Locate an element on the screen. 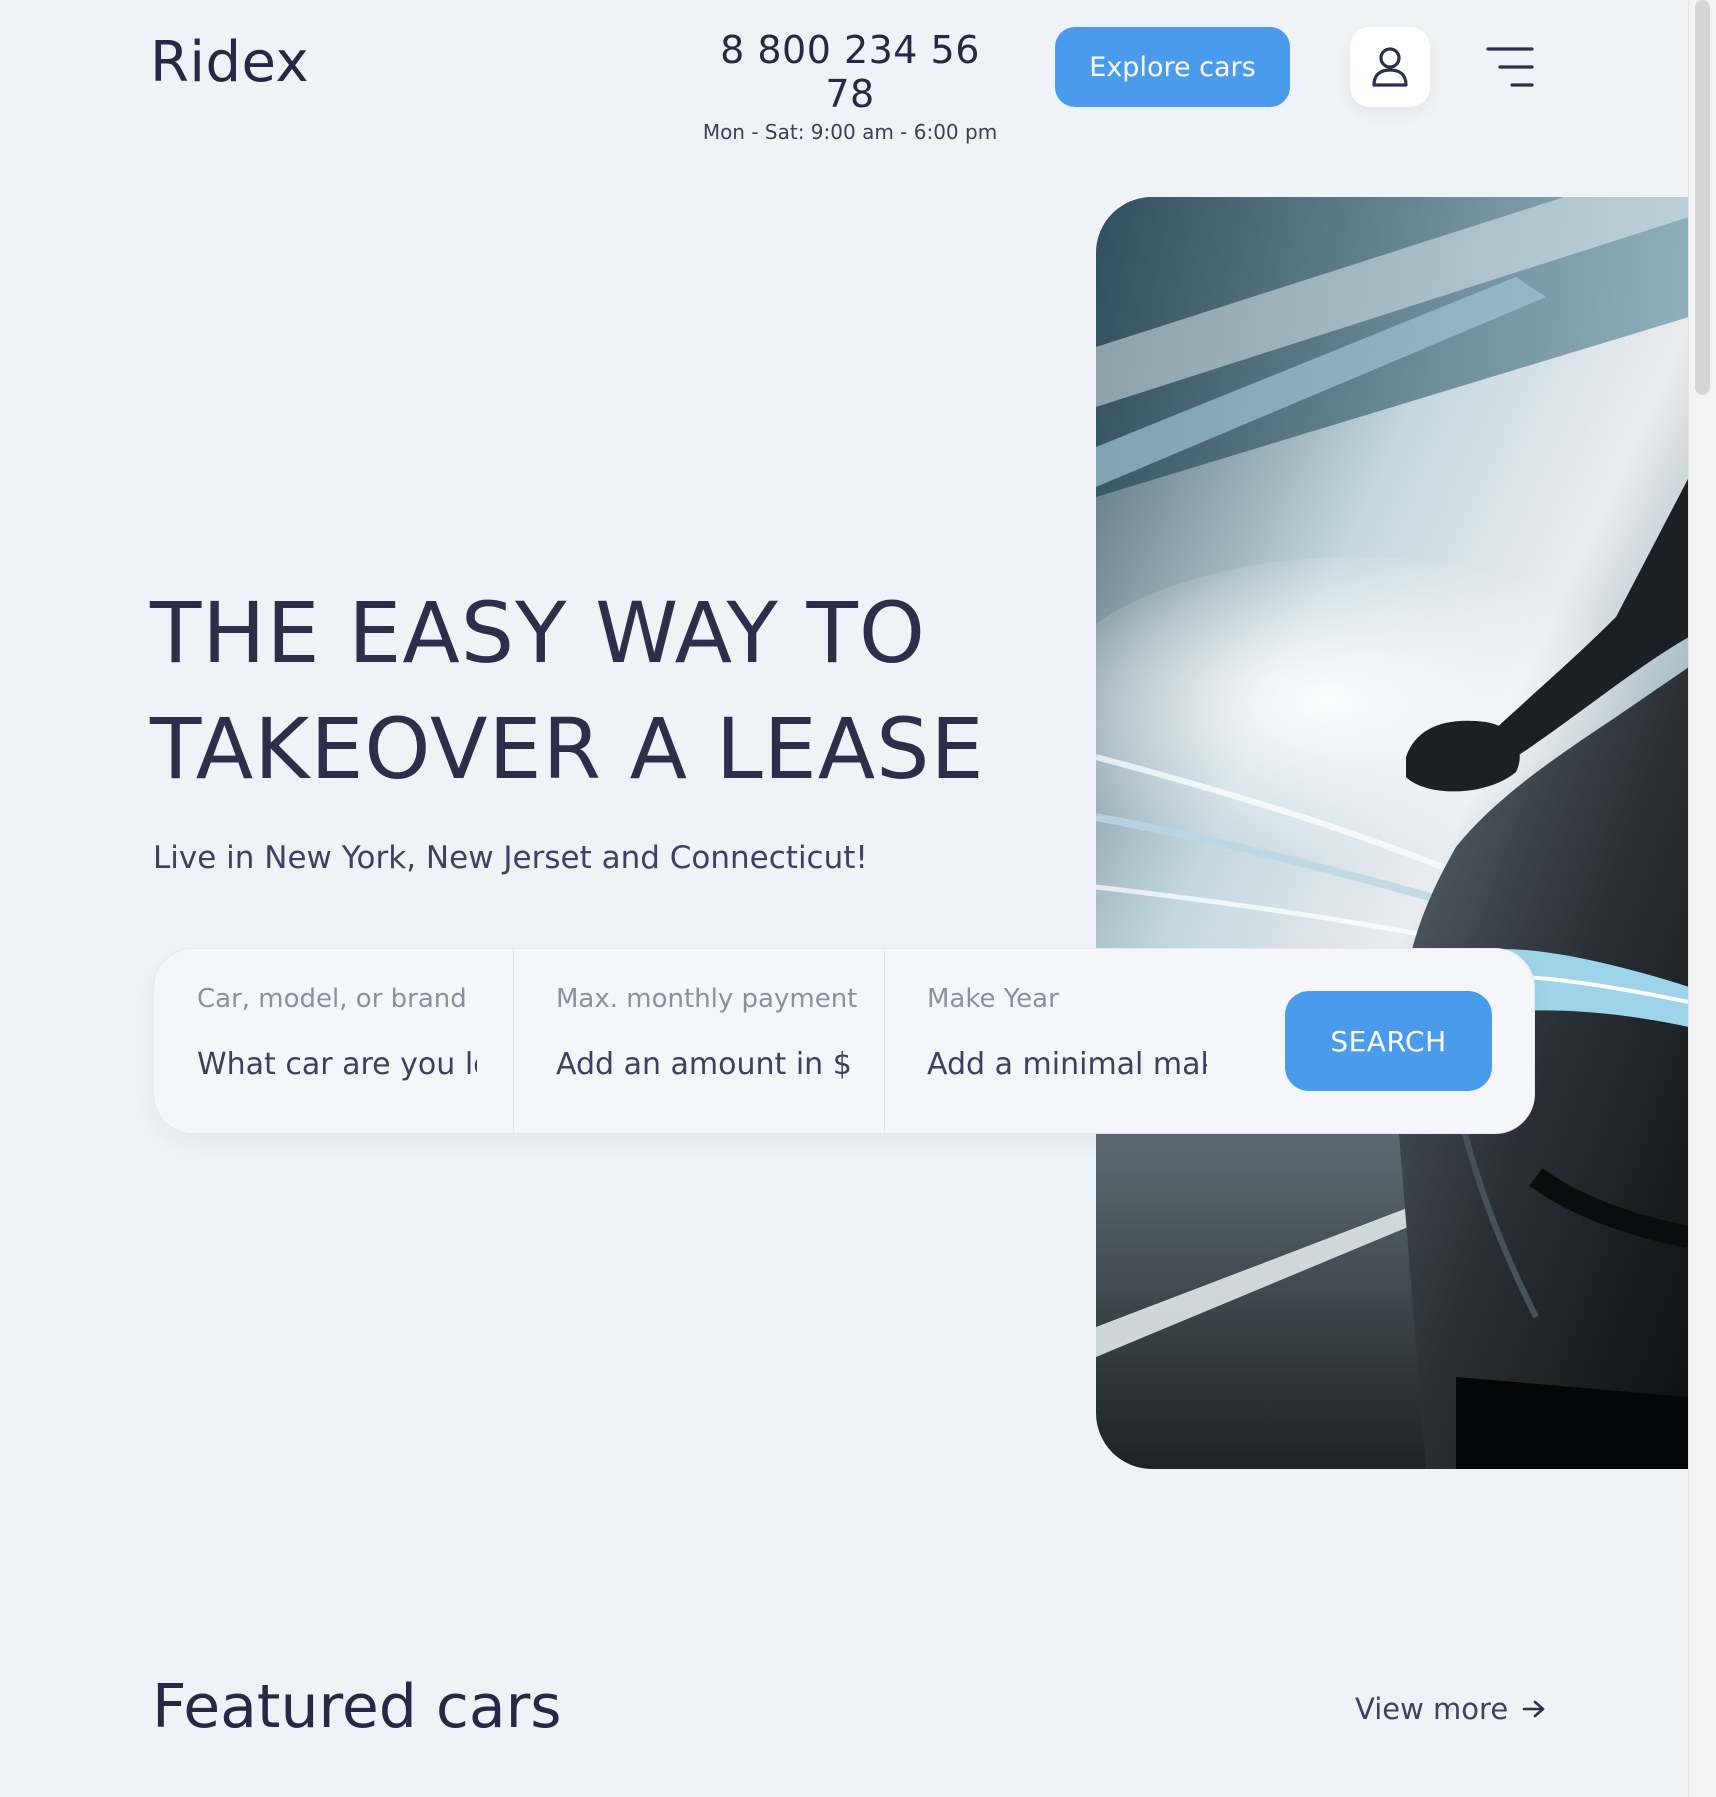 This screenshot has height=1797, width=1716. scrollbar is located at coordinates (1702, 898).